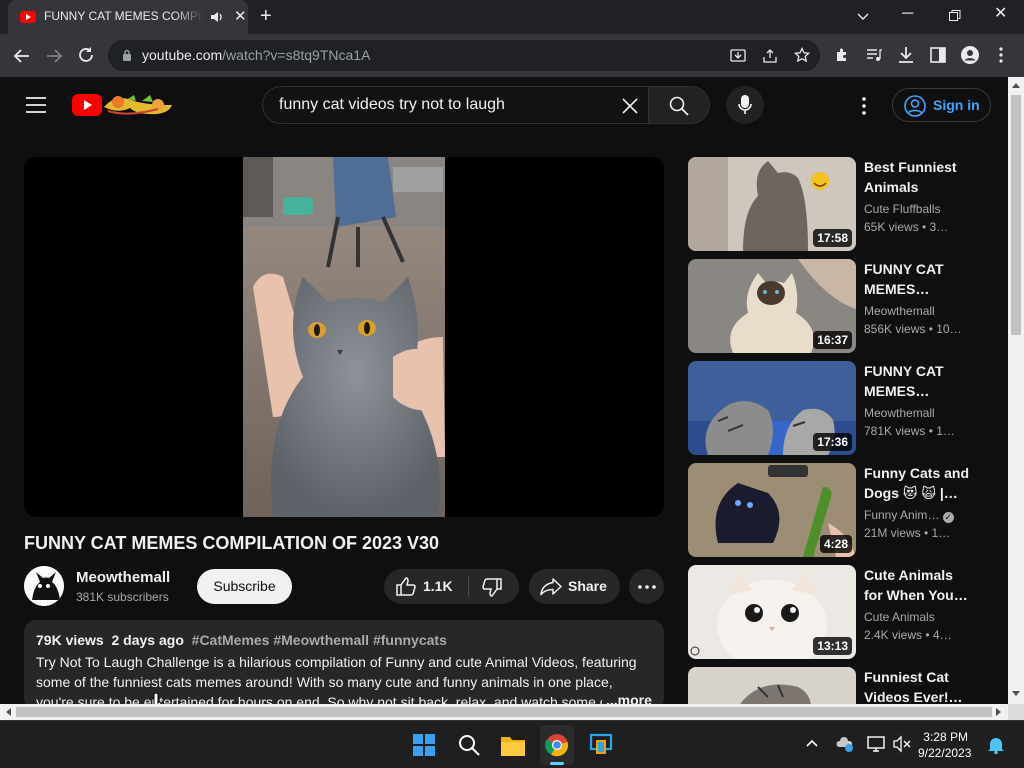 The image size is (1024, 768). What do you see at coordinates (832, 646) in the screenshot?
I see `duration-badge: 13:13` at bounding box center [832, 646].